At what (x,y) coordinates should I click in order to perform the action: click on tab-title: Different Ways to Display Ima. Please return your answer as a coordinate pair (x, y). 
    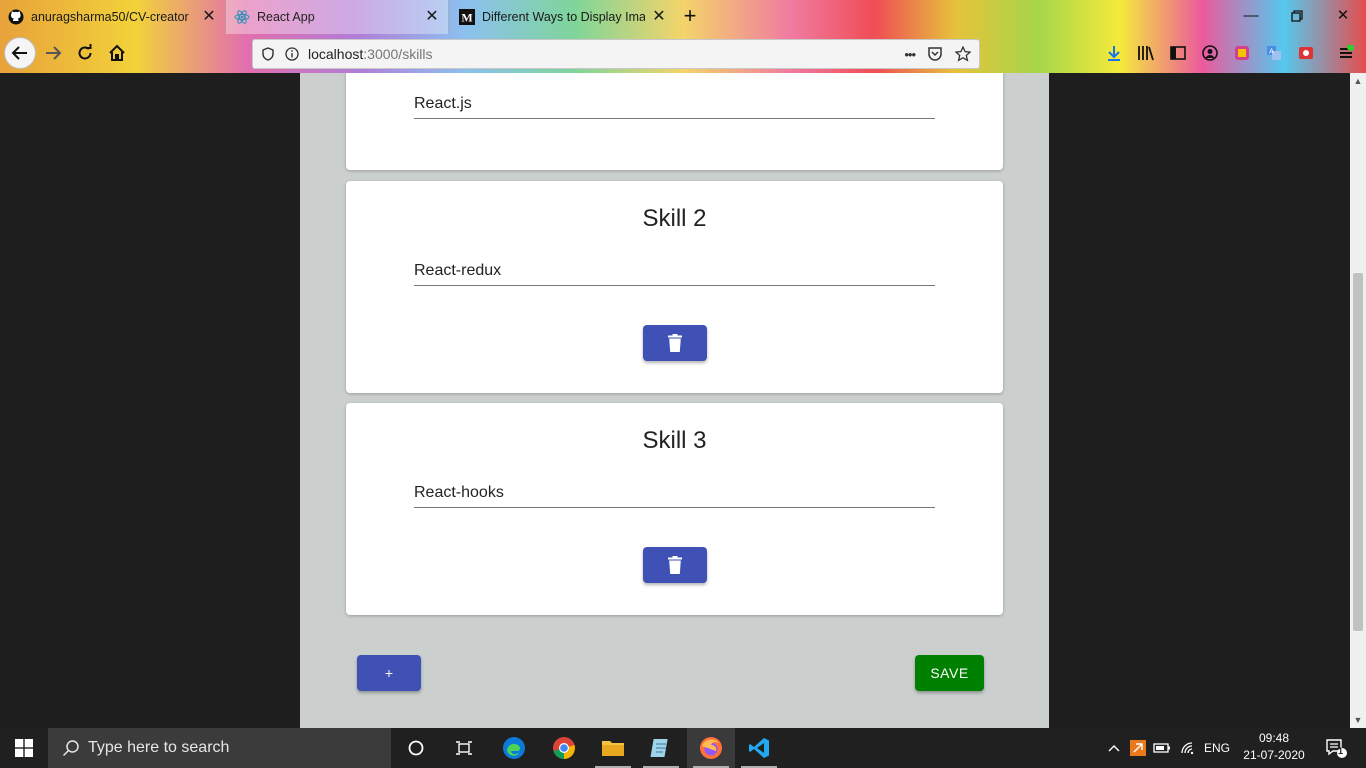
    Looking at the image, I should click on (563, 17).